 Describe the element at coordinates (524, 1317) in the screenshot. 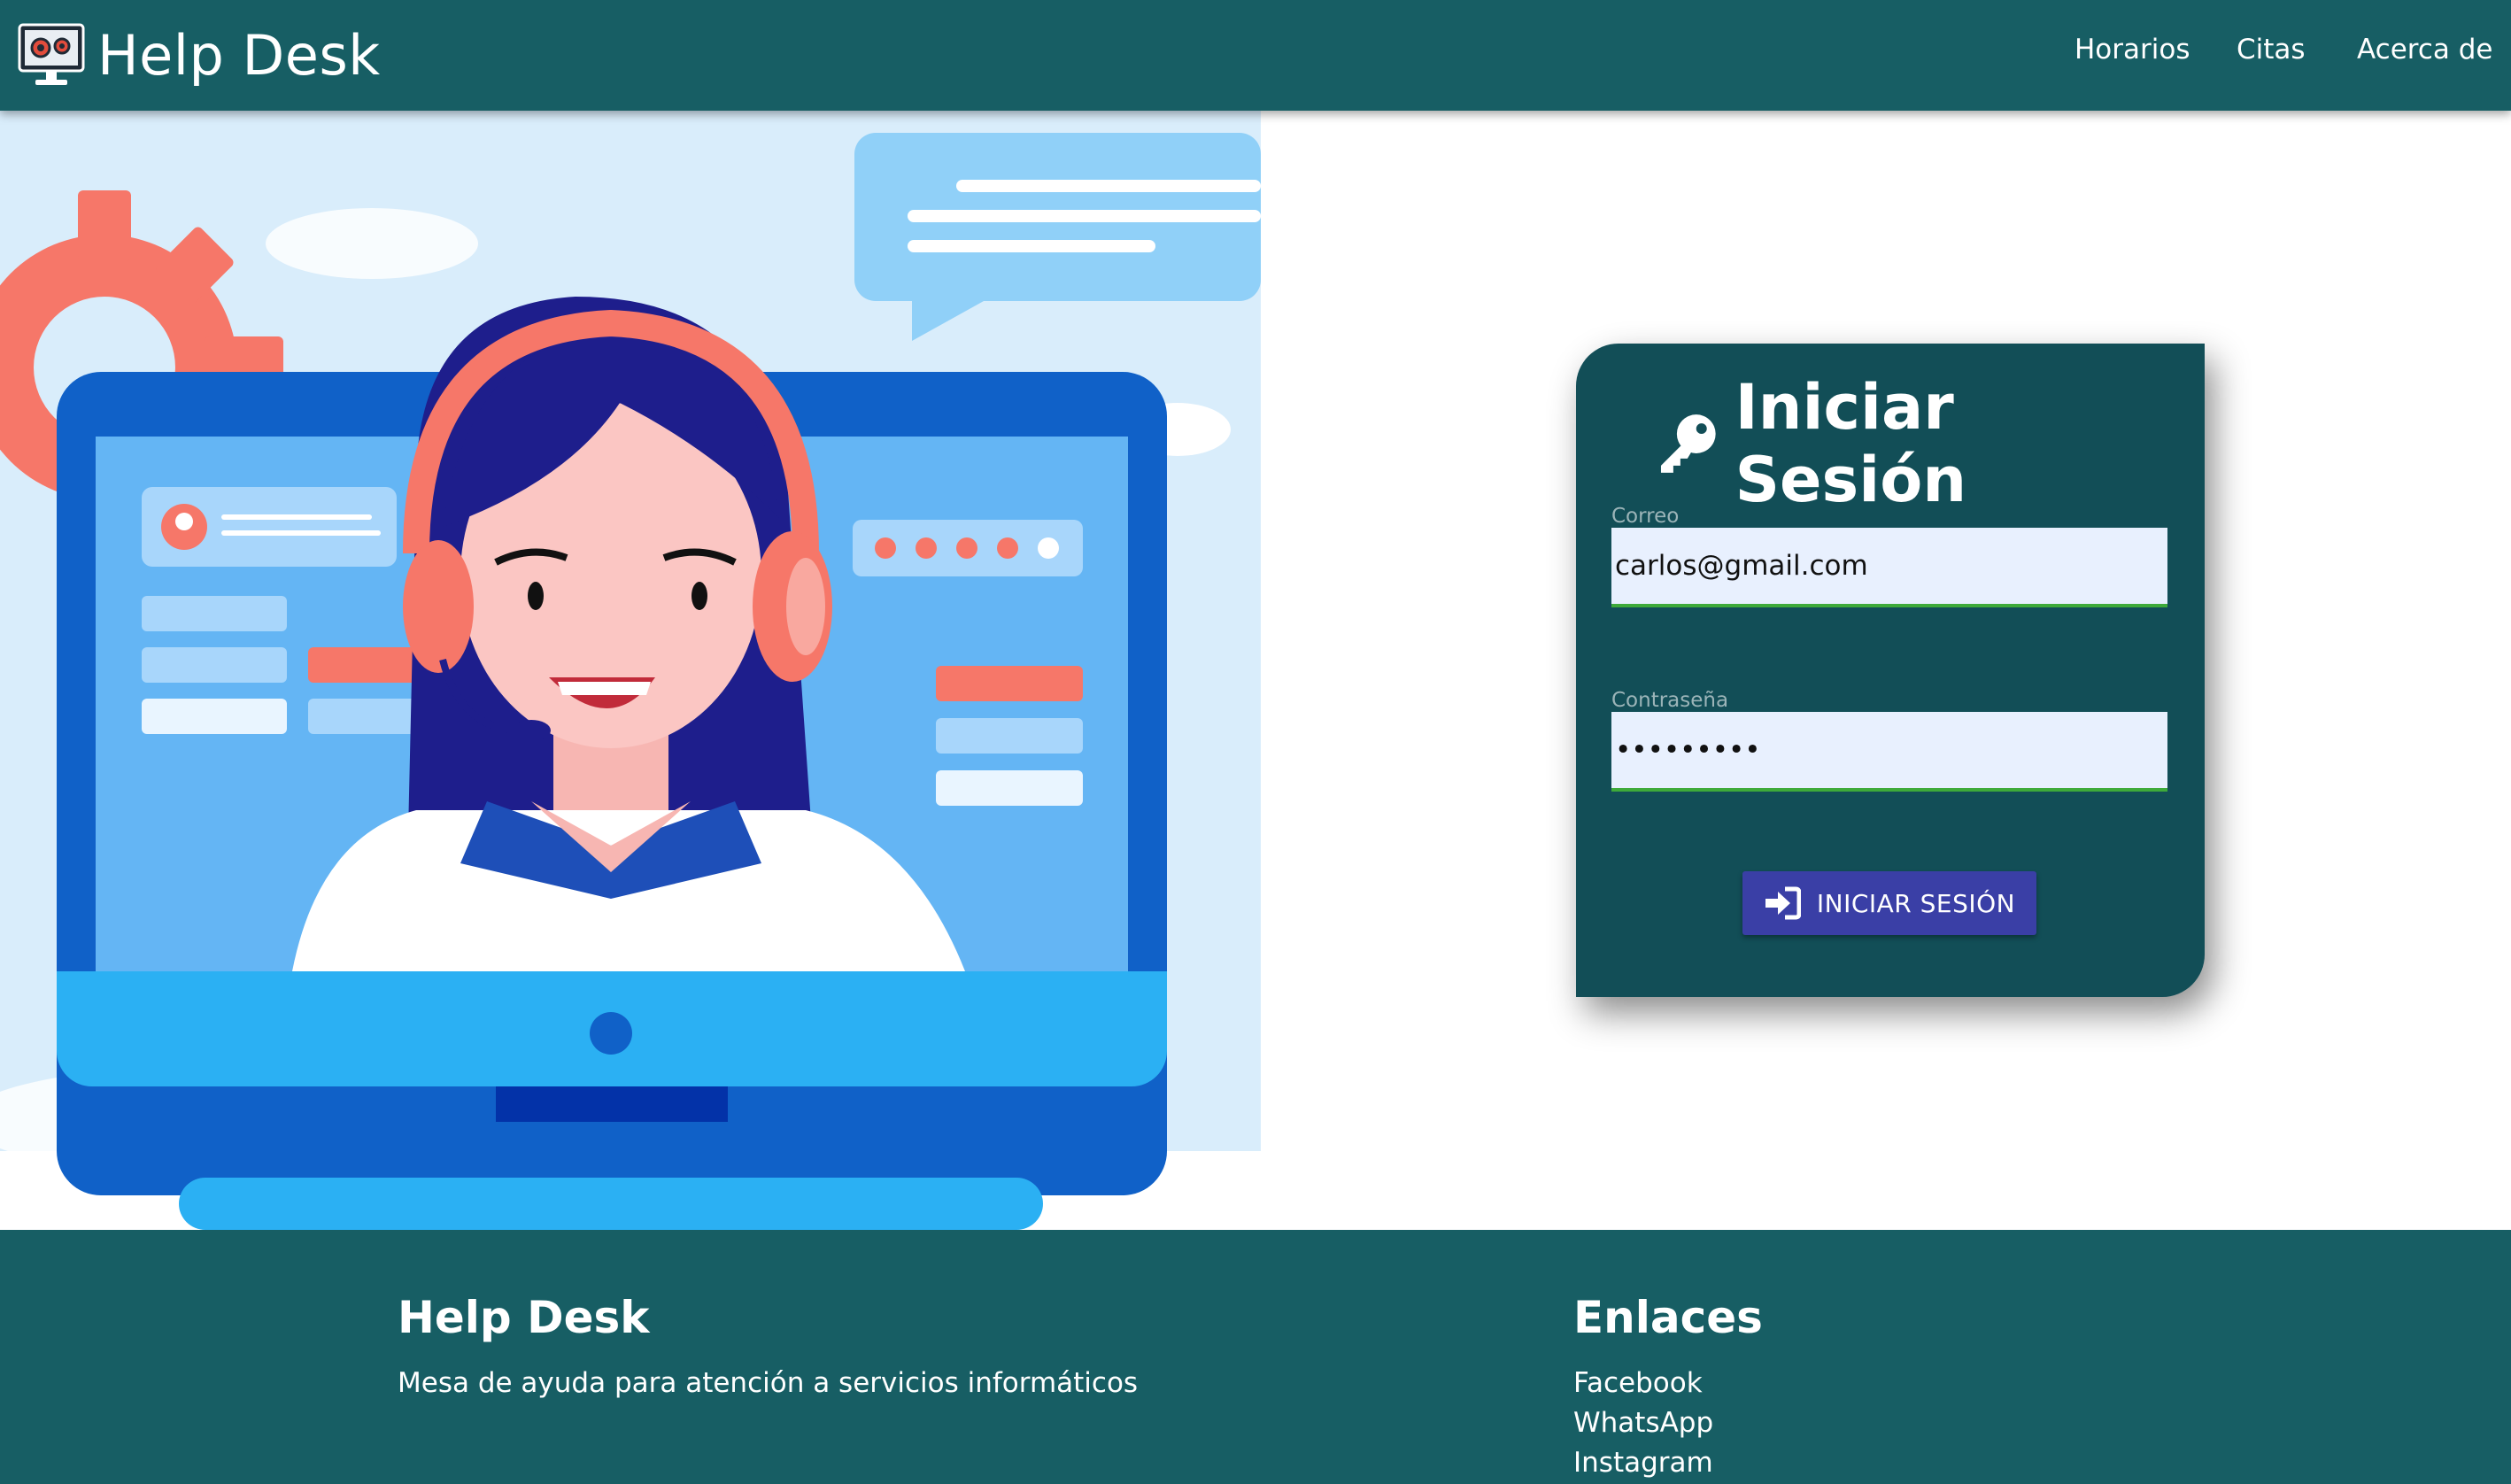

I see `footer-brand-title: Help Desk` at that location.